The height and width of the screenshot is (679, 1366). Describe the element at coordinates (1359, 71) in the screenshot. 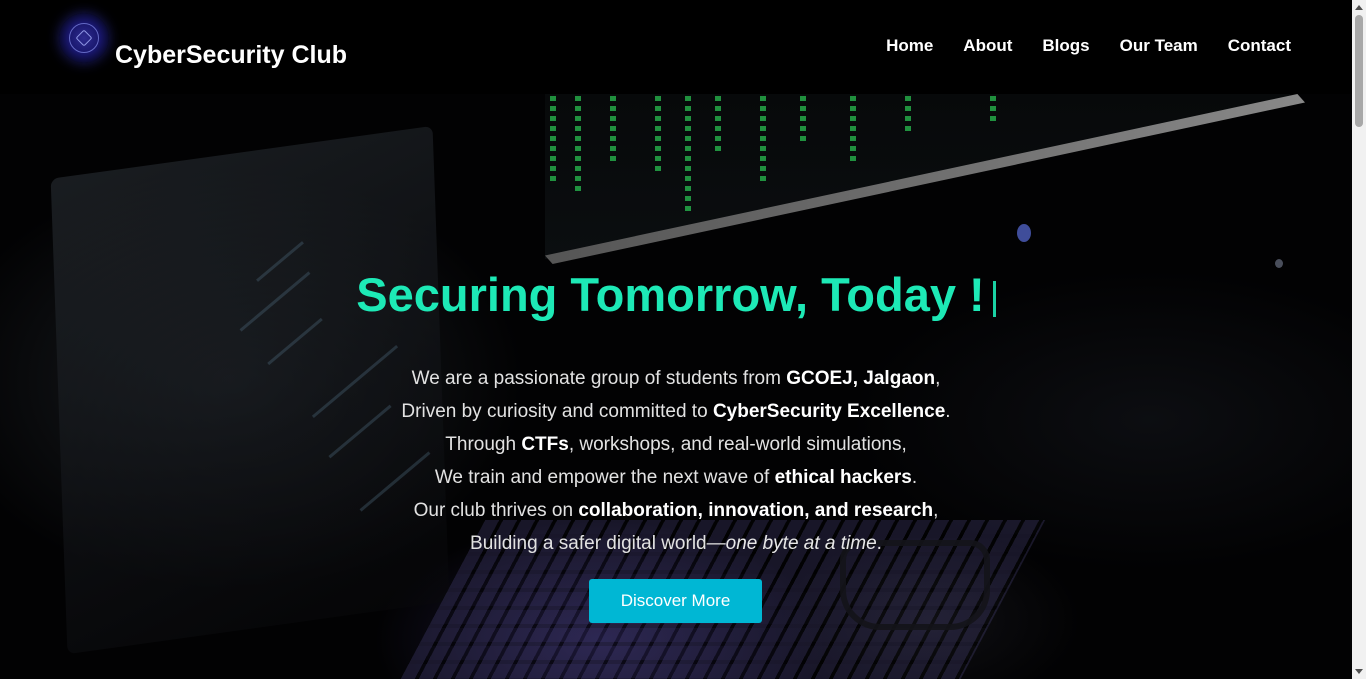

I see `scrollbar-thumb` at that location.